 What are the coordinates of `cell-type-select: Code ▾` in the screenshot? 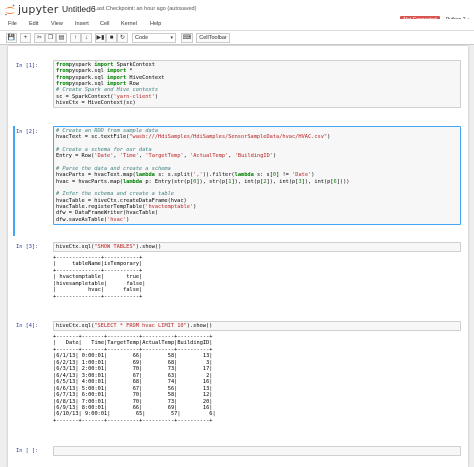 It's located at (154, 38).